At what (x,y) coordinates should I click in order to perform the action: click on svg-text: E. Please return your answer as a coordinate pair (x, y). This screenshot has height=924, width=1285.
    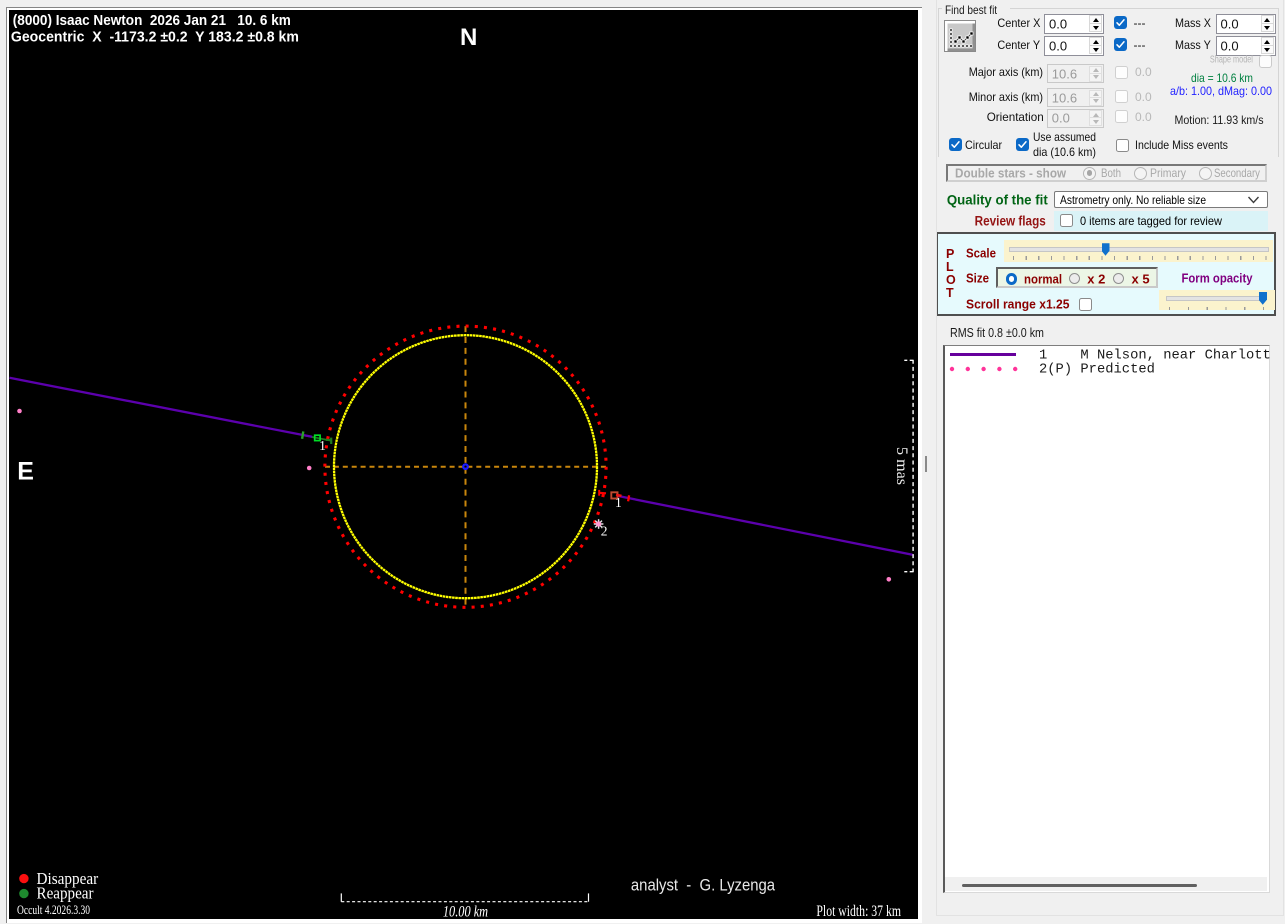
    Looking at the image, I should click on (25, 471).